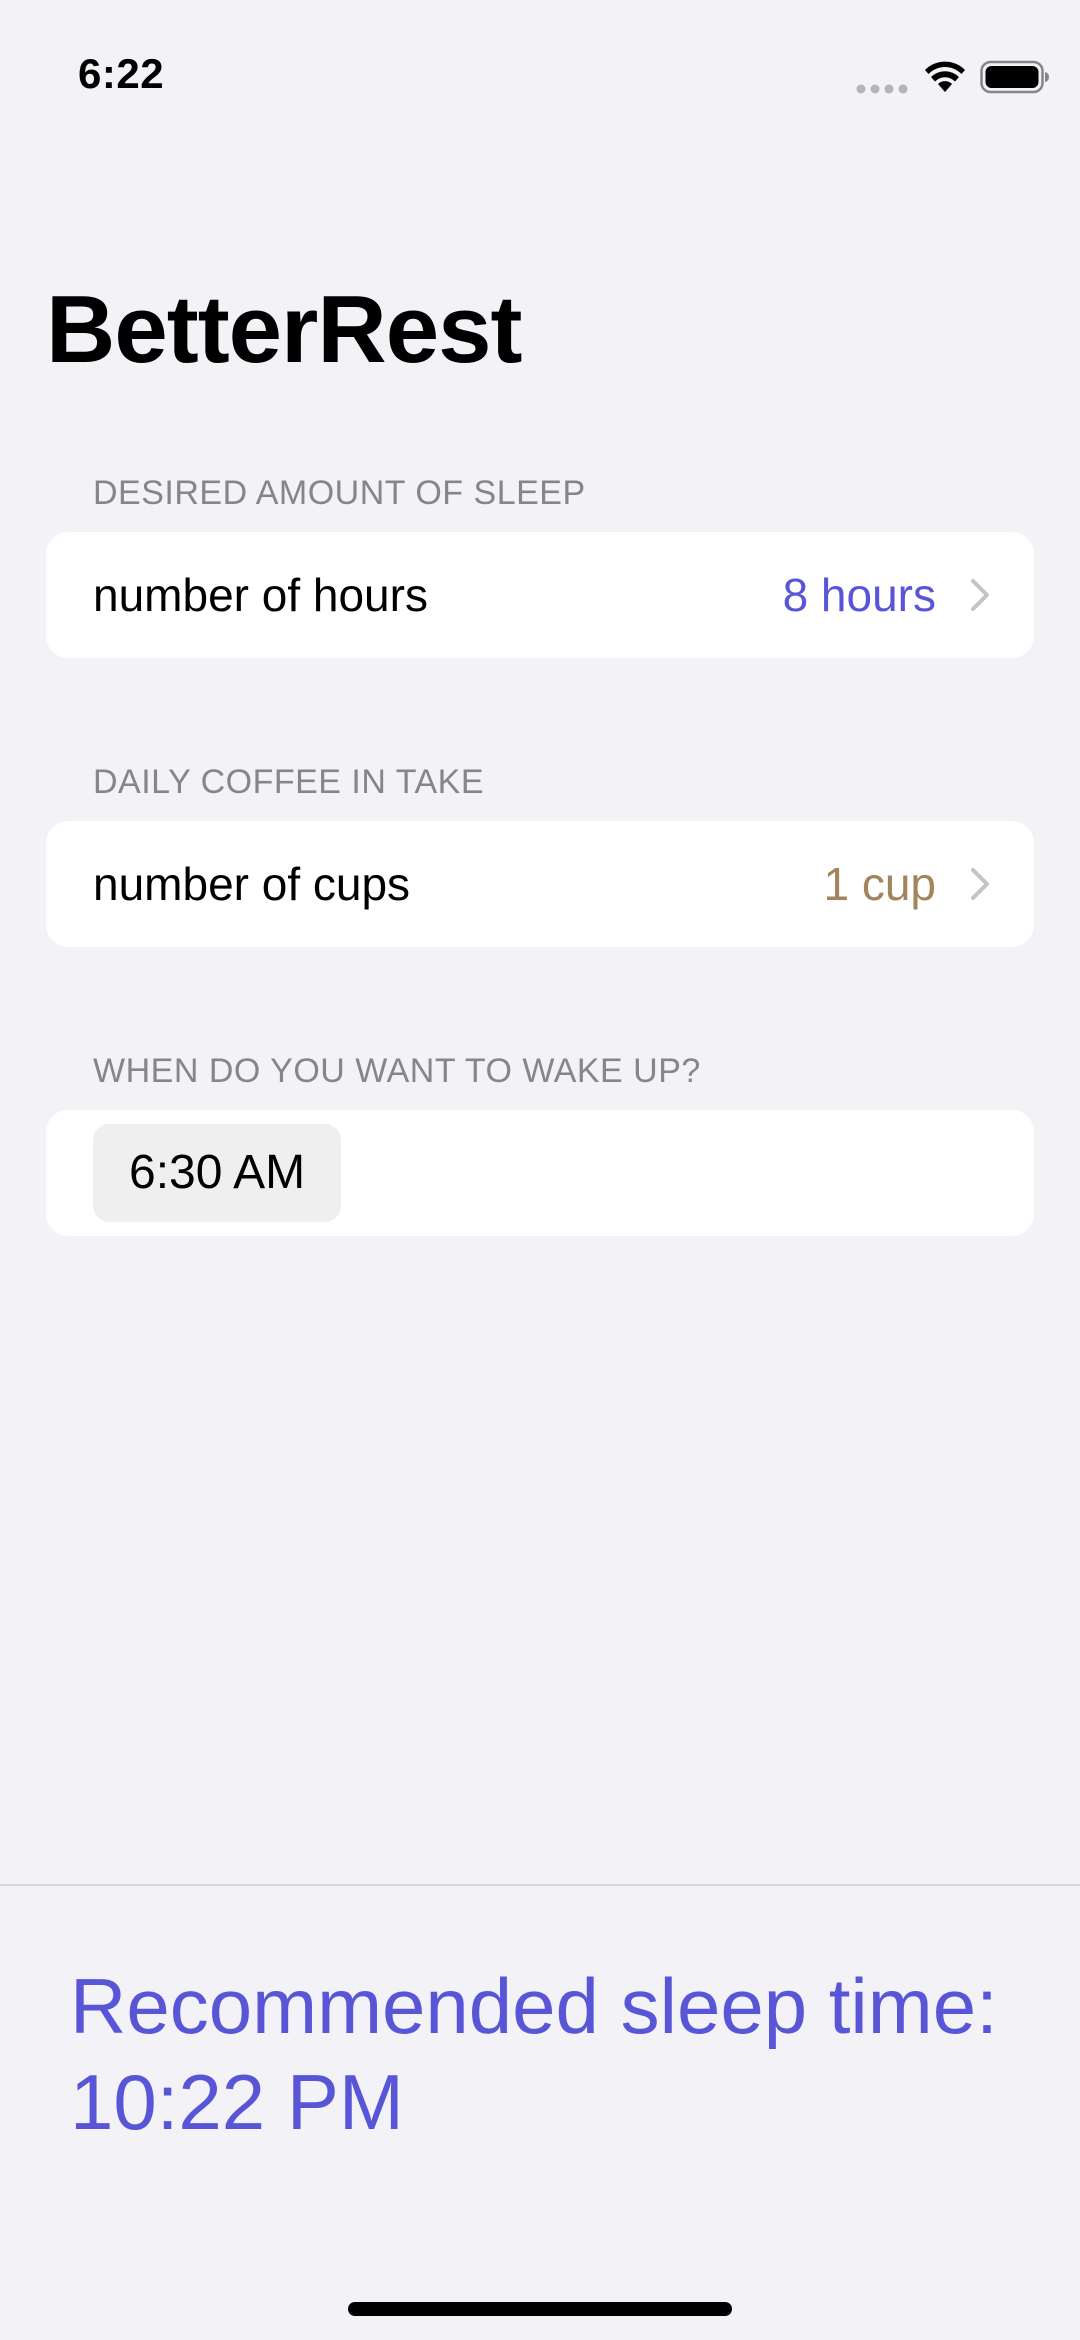  What do you see at coordinates (540, 75) in the screenshot?
I see `status-bar: 6:22` at bounding box center [540, 75].